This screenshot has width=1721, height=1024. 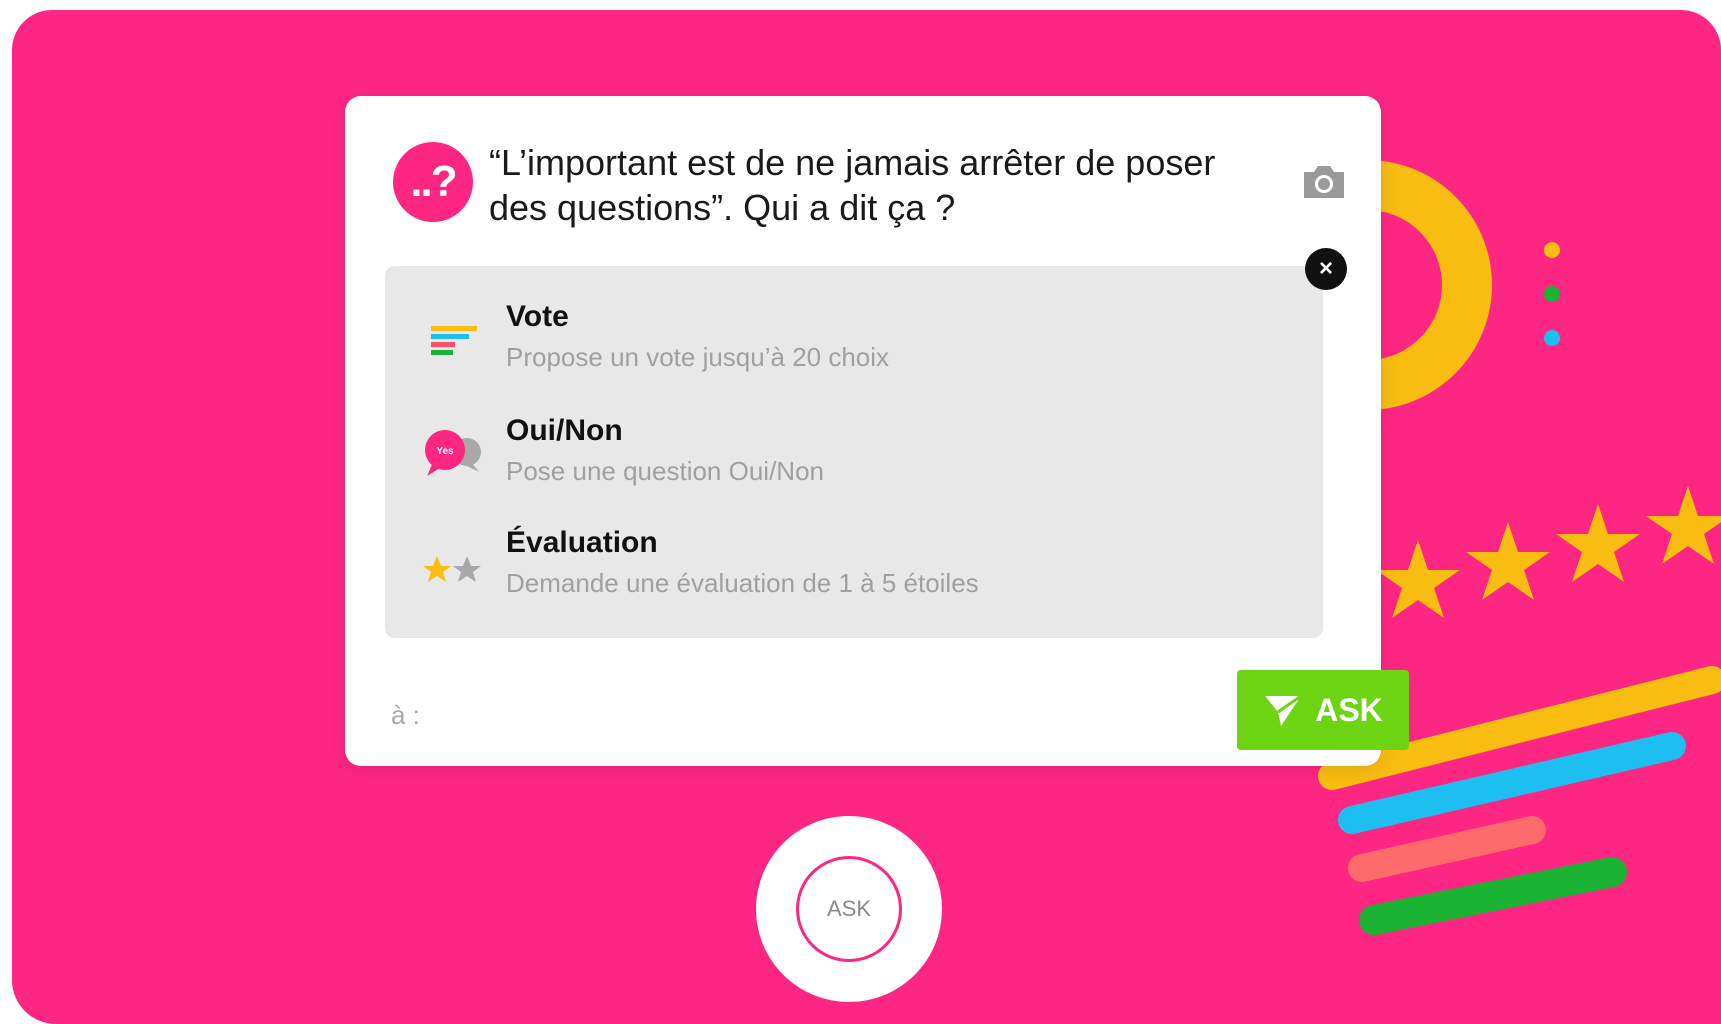 I want to click on decorative-stars, so click(x=1548, y=552).